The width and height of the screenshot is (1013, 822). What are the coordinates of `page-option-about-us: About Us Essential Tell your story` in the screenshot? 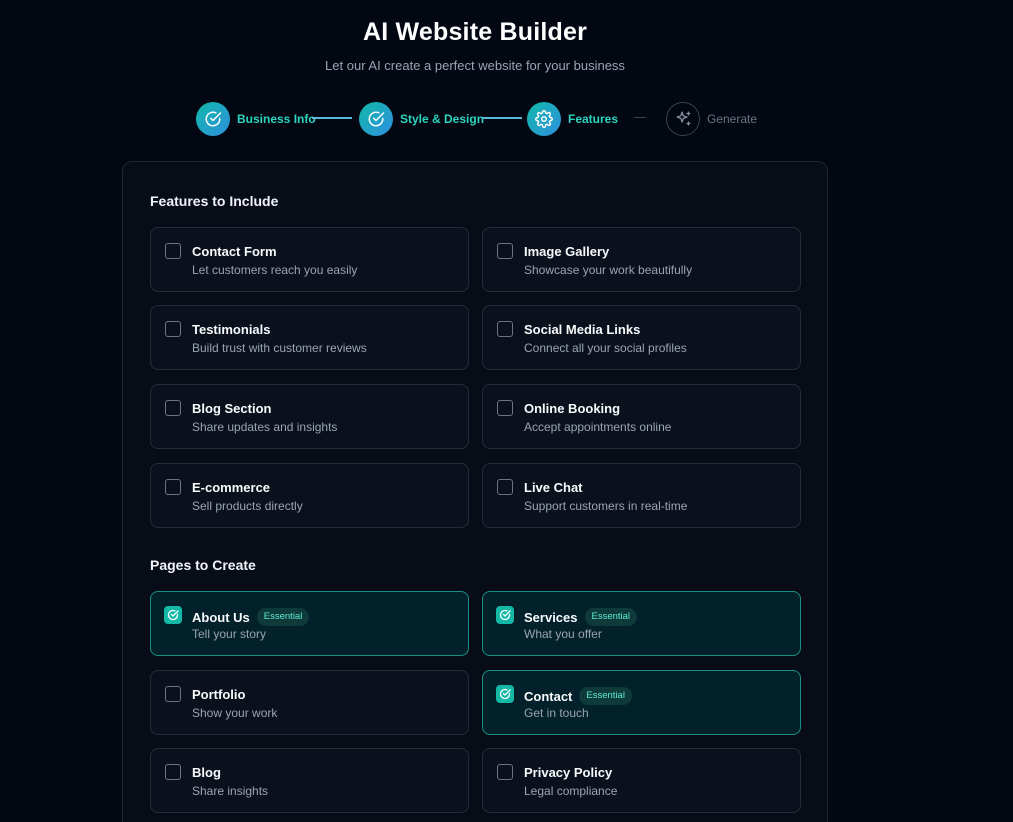 It's located at (309, 623).